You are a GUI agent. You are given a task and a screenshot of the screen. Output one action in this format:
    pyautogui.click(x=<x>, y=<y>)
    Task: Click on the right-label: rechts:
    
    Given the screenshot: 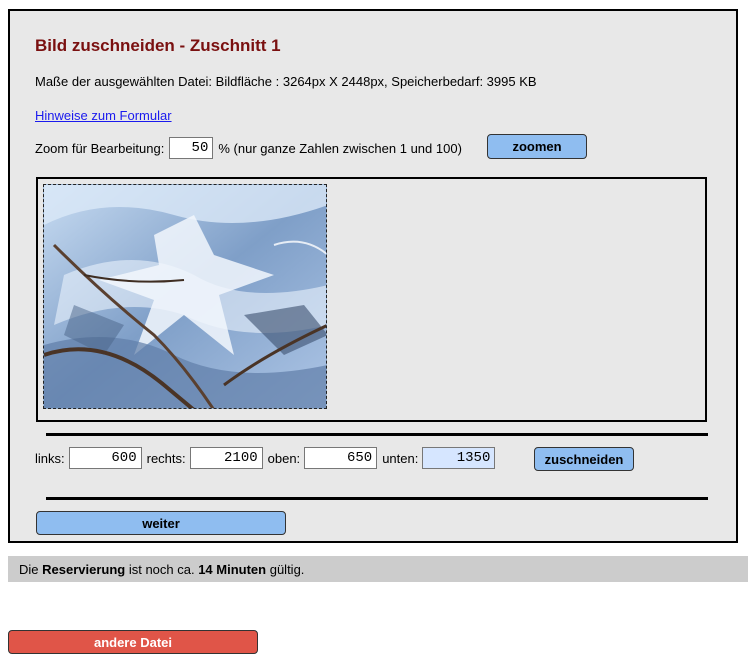 What is the action you would take?
    pyautogui.click(x=166, y=458)
    